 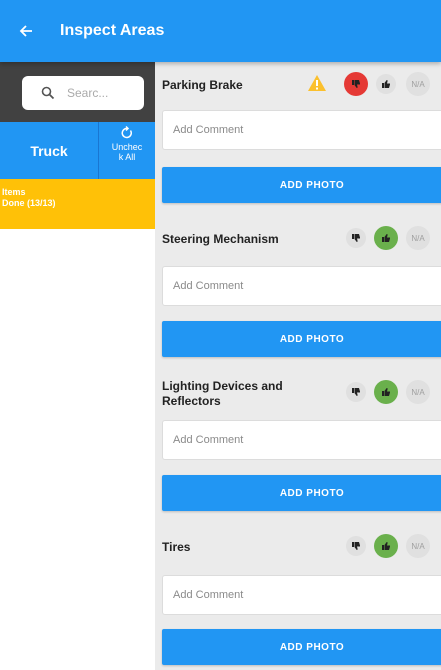 What do you see at coordinates (49, 150) in the screenshot?
I see `tab-truck: Truck` at bounding box center [49, 150].